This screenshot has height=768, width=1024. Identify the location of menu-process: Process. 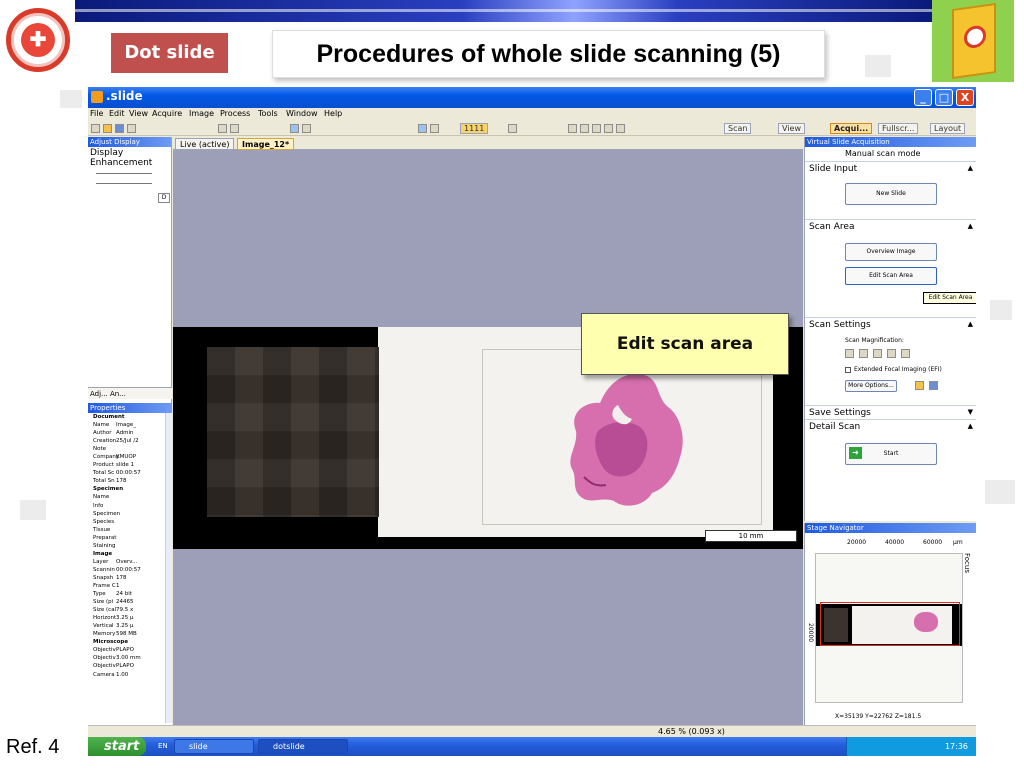
(235, 113).